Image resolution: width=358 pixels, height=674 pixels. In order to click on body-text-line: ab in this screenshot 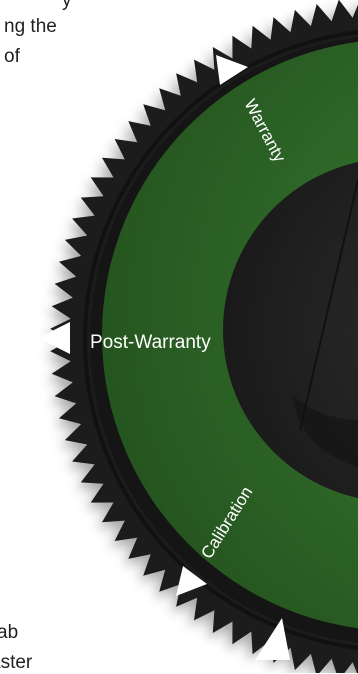, I will do `click(9, 632)`.